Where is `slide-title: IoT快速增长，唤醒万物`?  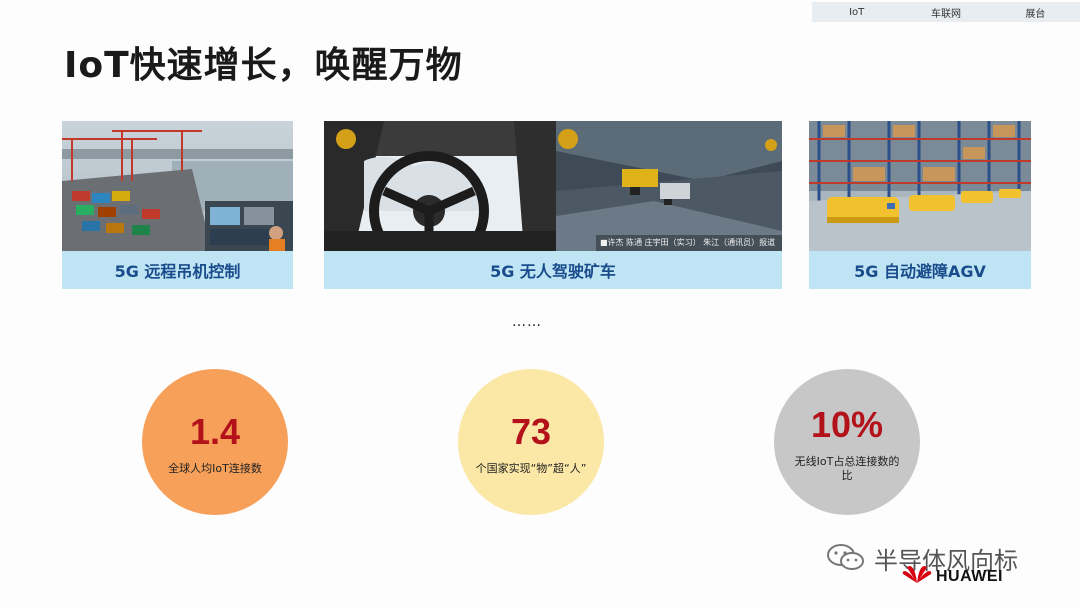
slide-title: IoT快速增长，唤醒万物 is located at coordinates (263, 65).